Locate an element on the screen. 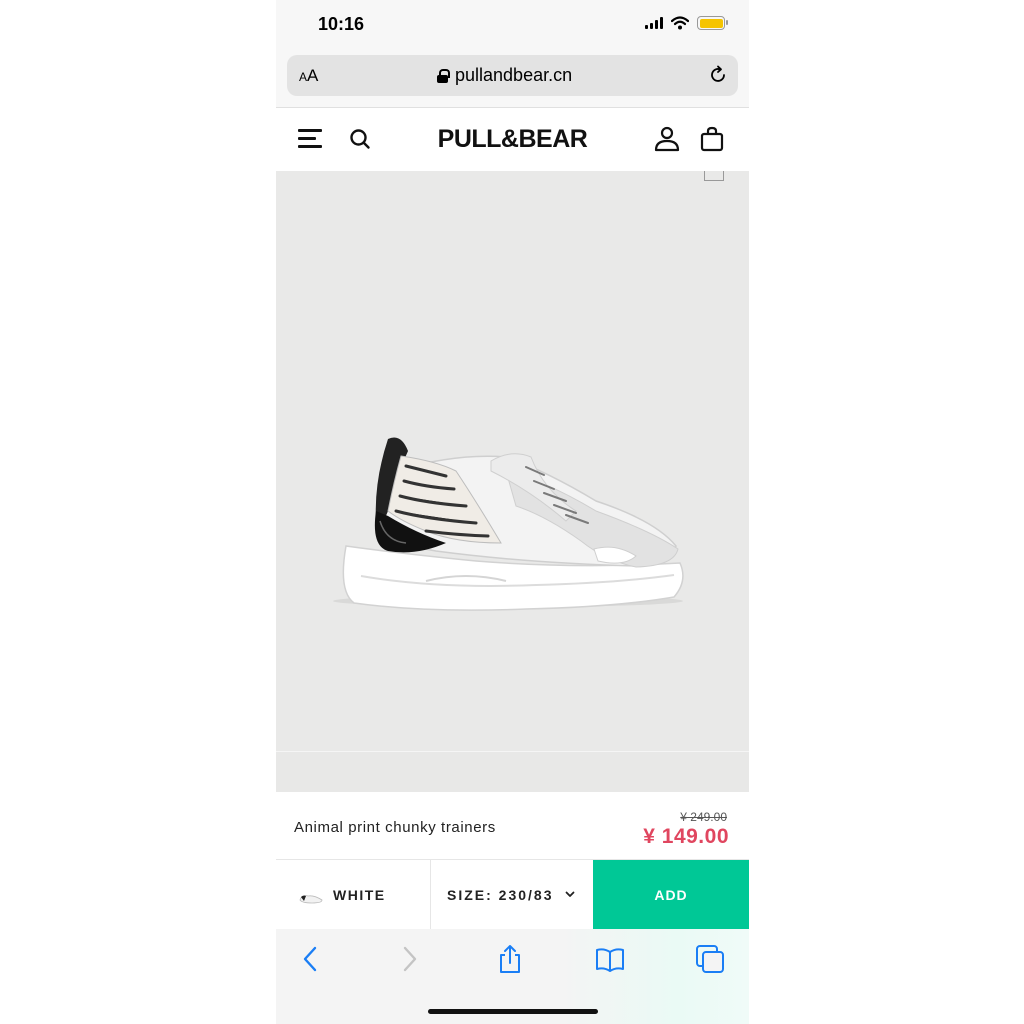  user-icon is located at coordinates (667, 139).